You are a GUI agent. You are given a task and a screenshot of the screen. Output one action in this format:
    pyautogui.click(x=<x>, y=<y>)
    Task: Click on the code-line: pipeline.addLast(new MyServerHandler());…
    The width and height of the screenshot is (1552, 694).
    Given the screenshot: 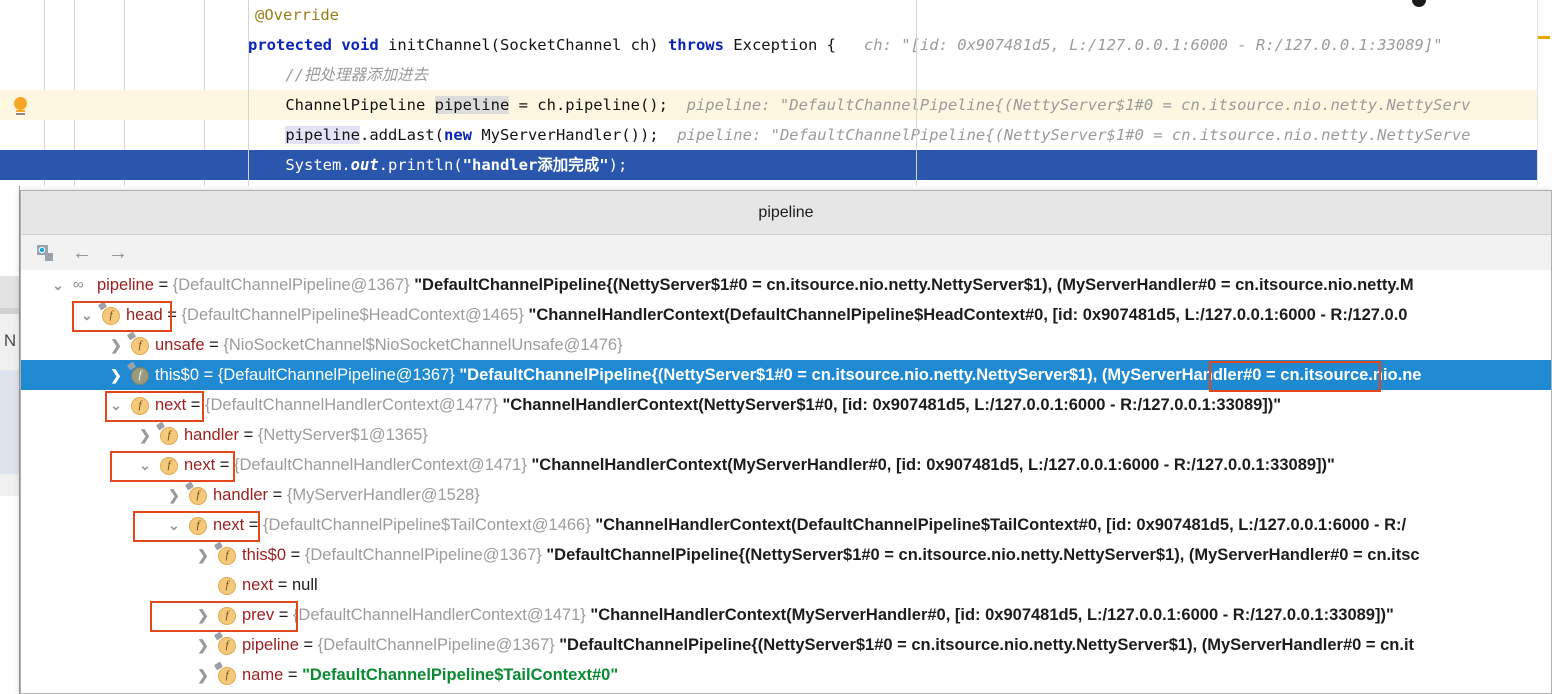 What is the action you would take?
    pyautogui.click(x=776, y=135)
    